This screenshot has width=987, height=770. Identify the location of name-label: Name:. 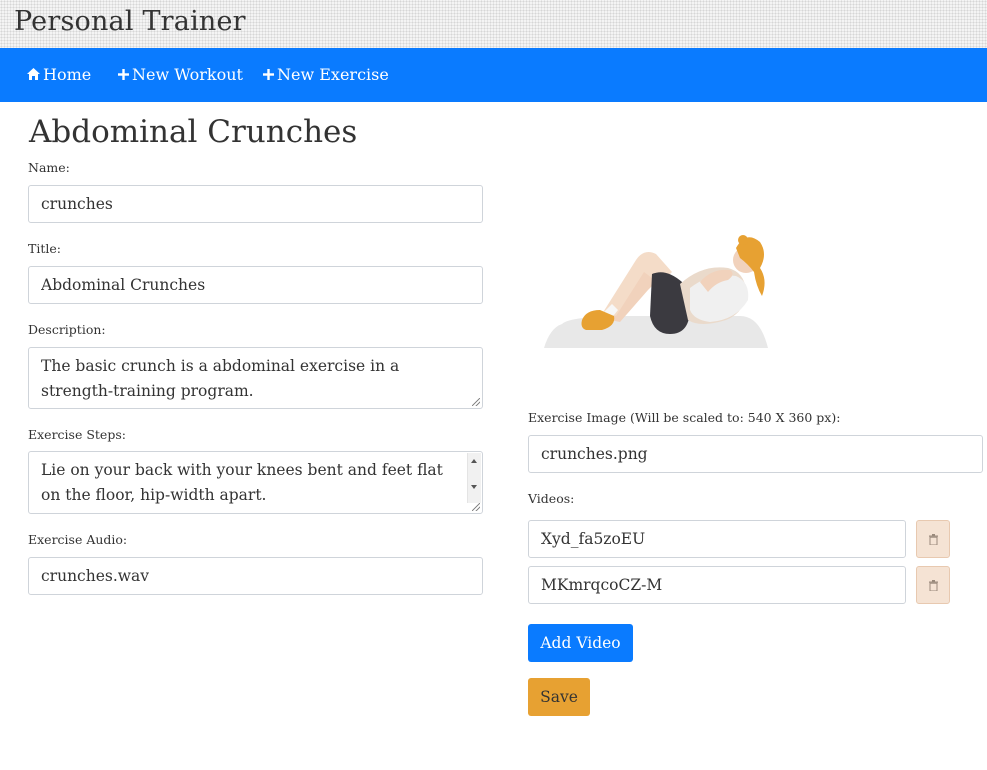
(49, 167).